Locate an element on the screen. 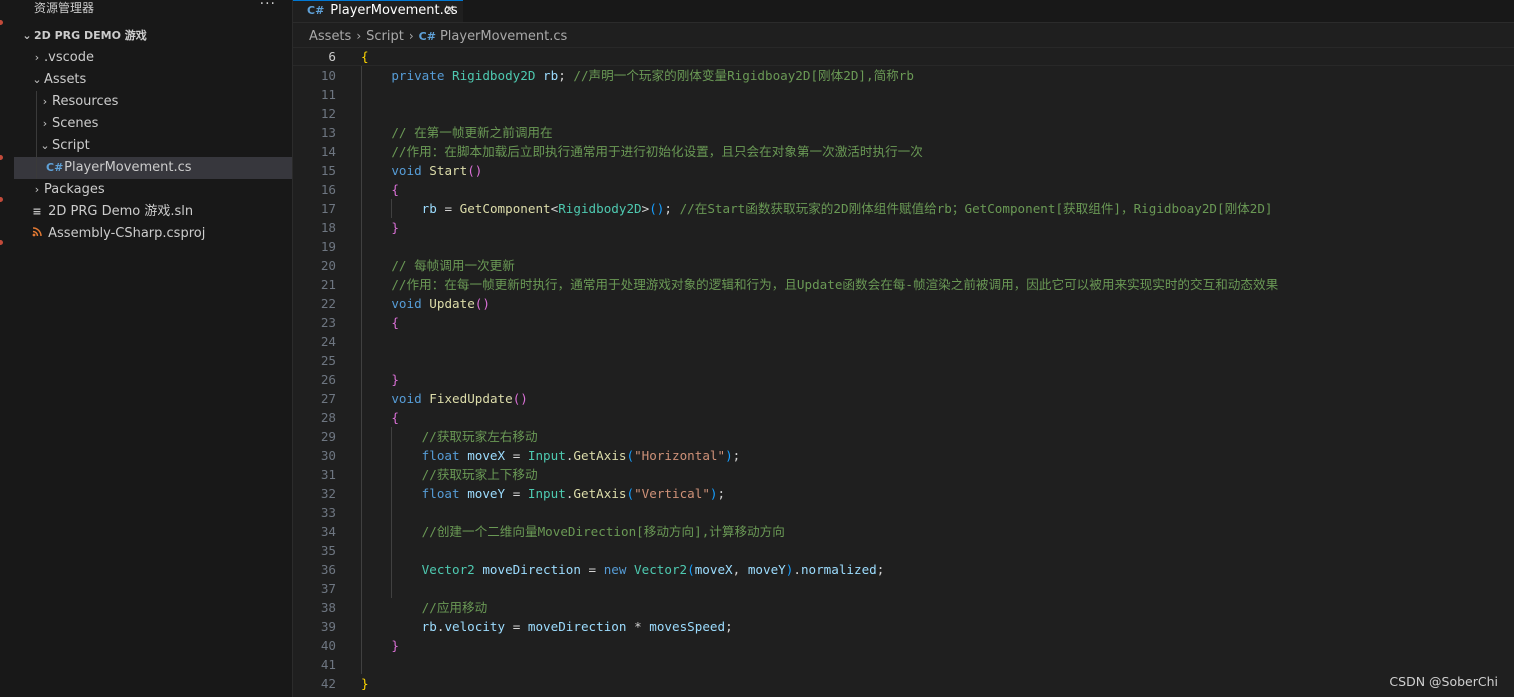  code-line: 33 is located at coordinates (903, 512).